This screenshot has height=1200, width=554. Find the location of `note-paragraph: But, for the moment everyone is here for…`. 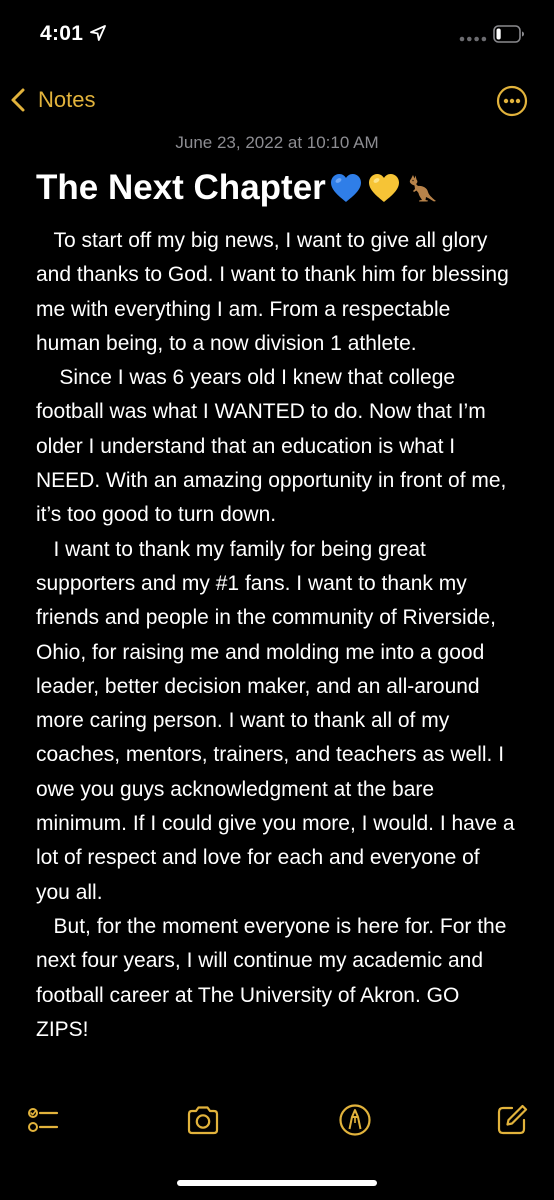

note-paragraph: But, for the moment everyone is here for… is located at coordinates (274, 977).